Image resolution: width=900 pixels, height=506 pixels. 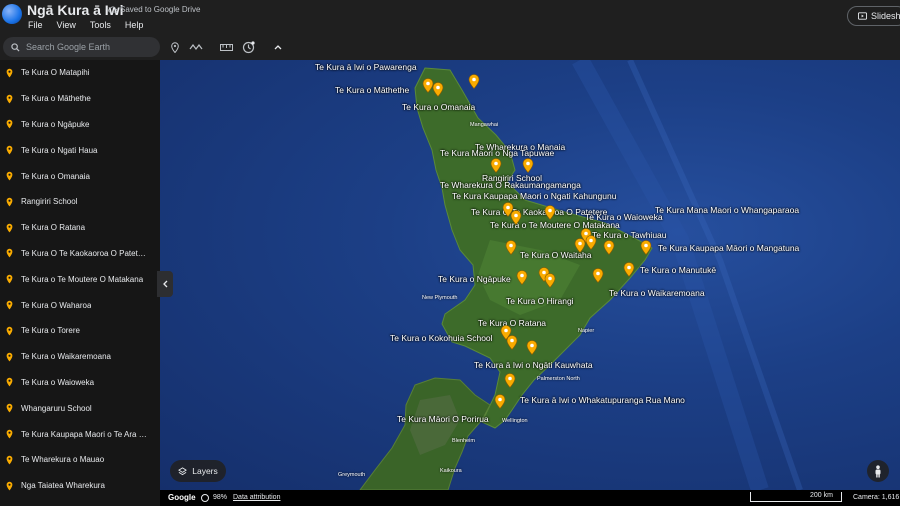 What do you see at coordinates (80, 331) in the screenshot?
I see `sidebar-item: Te Kura o Torere` at bounding box center [80, 331].